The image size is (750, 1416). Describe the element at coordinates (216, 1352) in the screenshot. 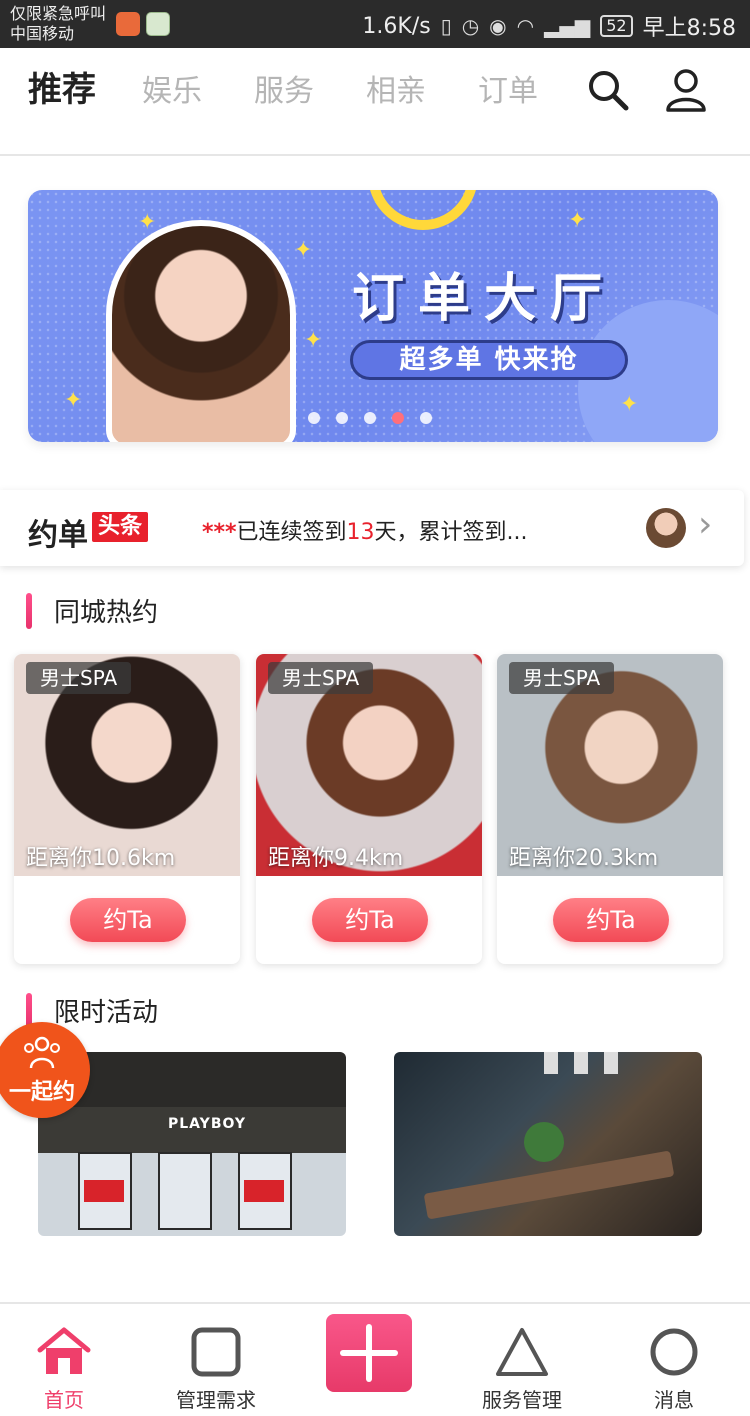

I see `square-icon` at that location.